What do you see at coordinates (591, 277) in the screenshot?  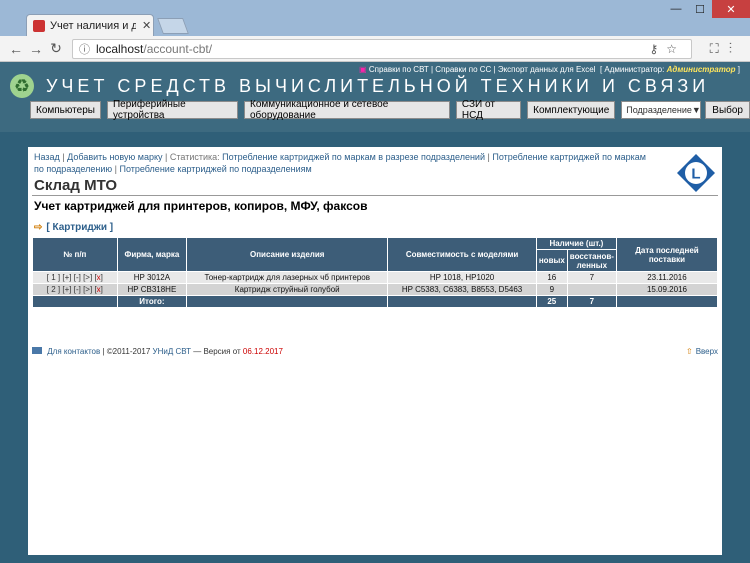 I see `cell-restored: 7` at bounding box center [591, 277].